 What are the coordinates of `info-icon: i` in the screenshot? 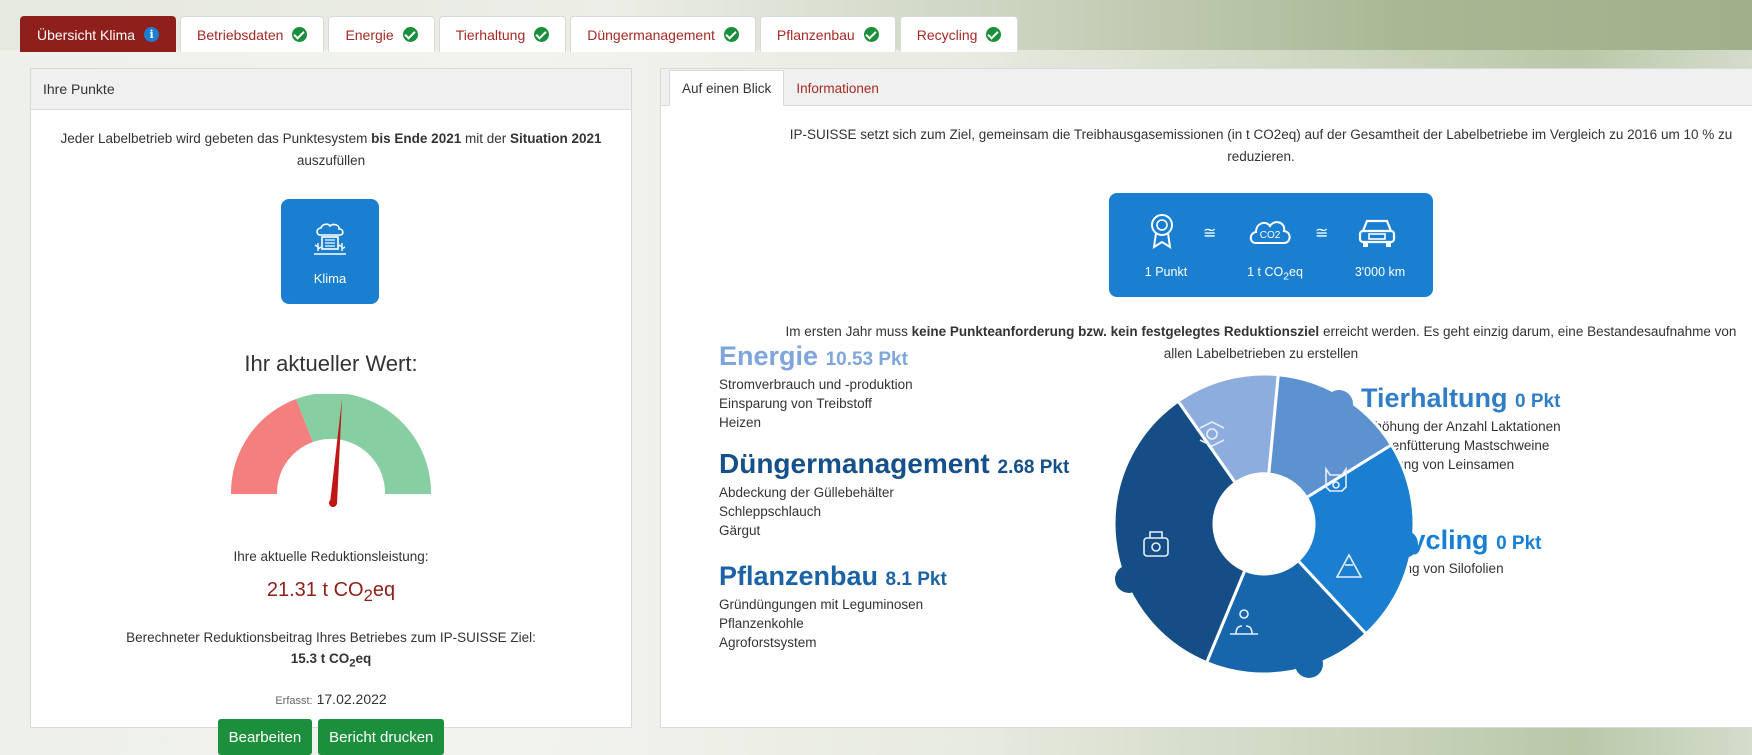 It's located at (152, 34).